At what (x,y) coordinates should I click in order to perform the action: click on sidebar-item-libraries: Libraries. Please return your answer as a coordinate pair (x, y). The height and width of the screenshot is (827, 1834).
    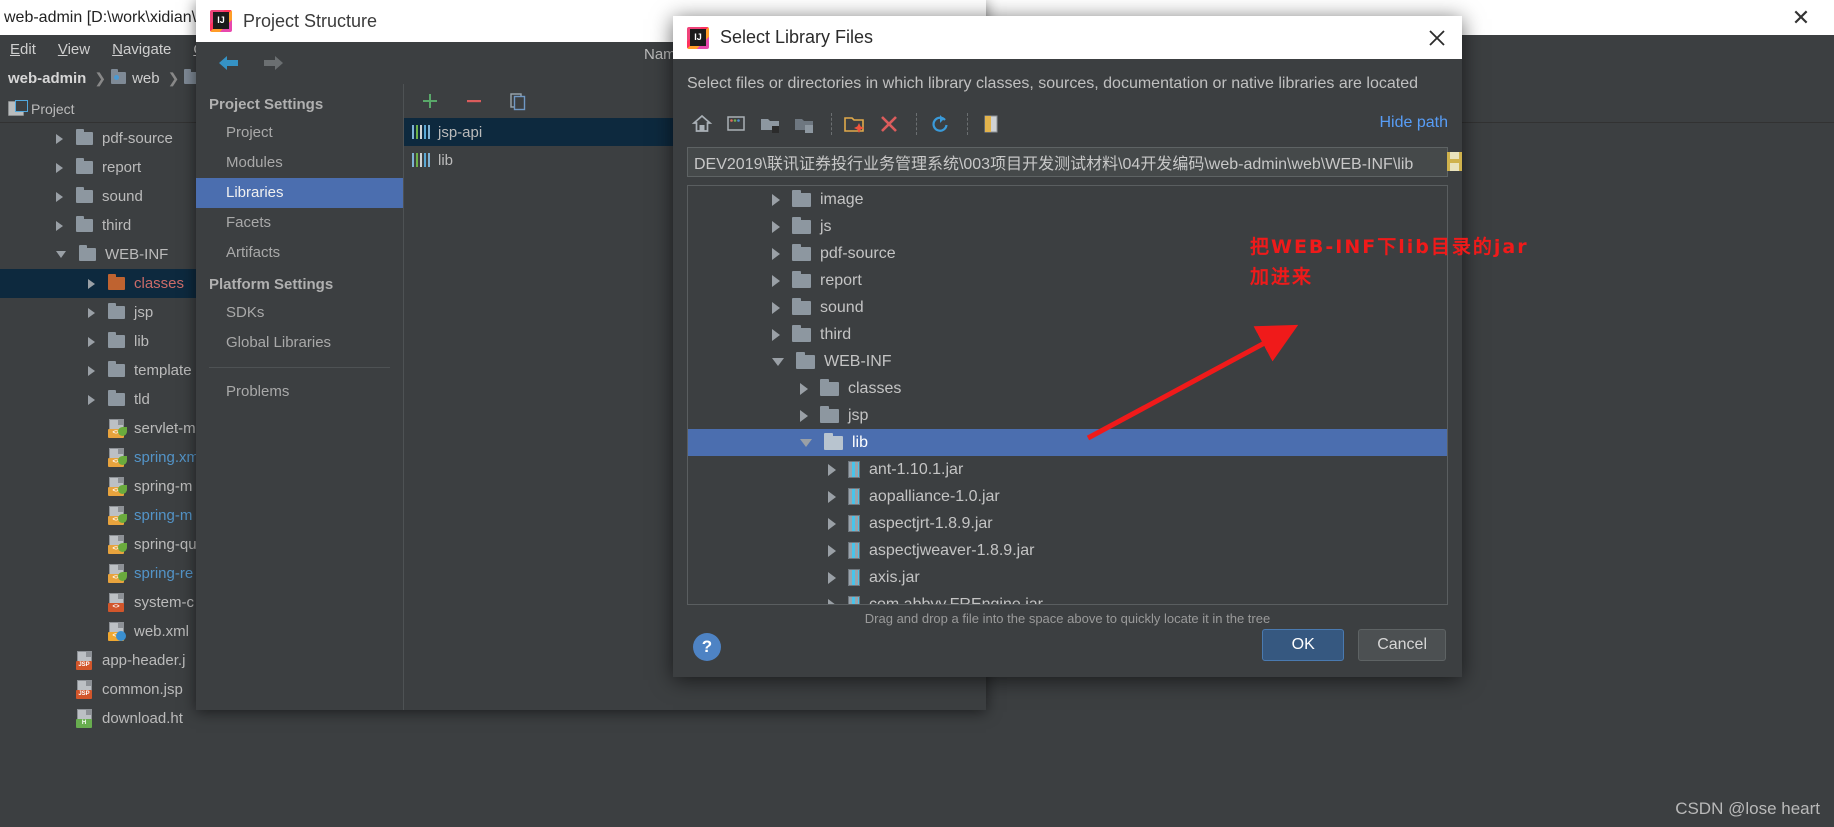
    Looking at the image, I should click on (299, 193).